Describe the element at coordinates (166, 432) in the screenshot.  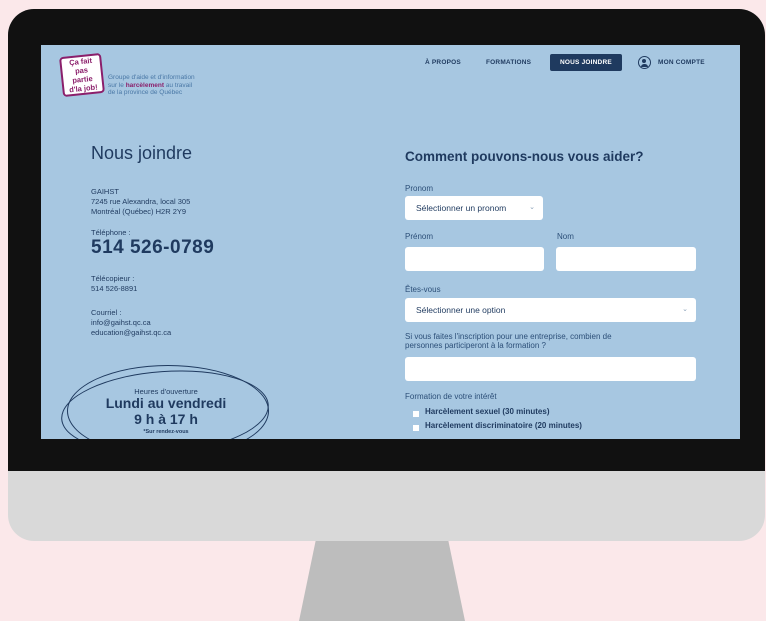
I see `hours-note: *Sur rendez-vous` at that location.